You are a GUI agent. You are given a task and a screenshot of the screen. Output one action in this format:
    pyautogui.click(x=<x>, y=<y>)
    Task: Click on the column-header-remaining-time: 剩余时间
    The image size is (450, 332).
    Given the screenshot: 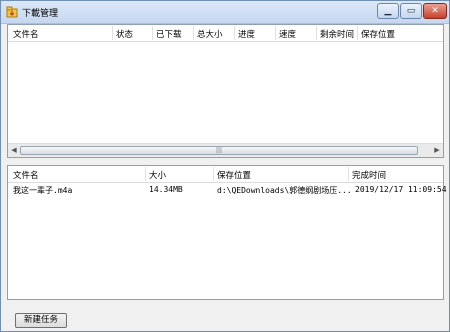 What is the action you would take?
    pyautogui.click(x=337, y=34)
    